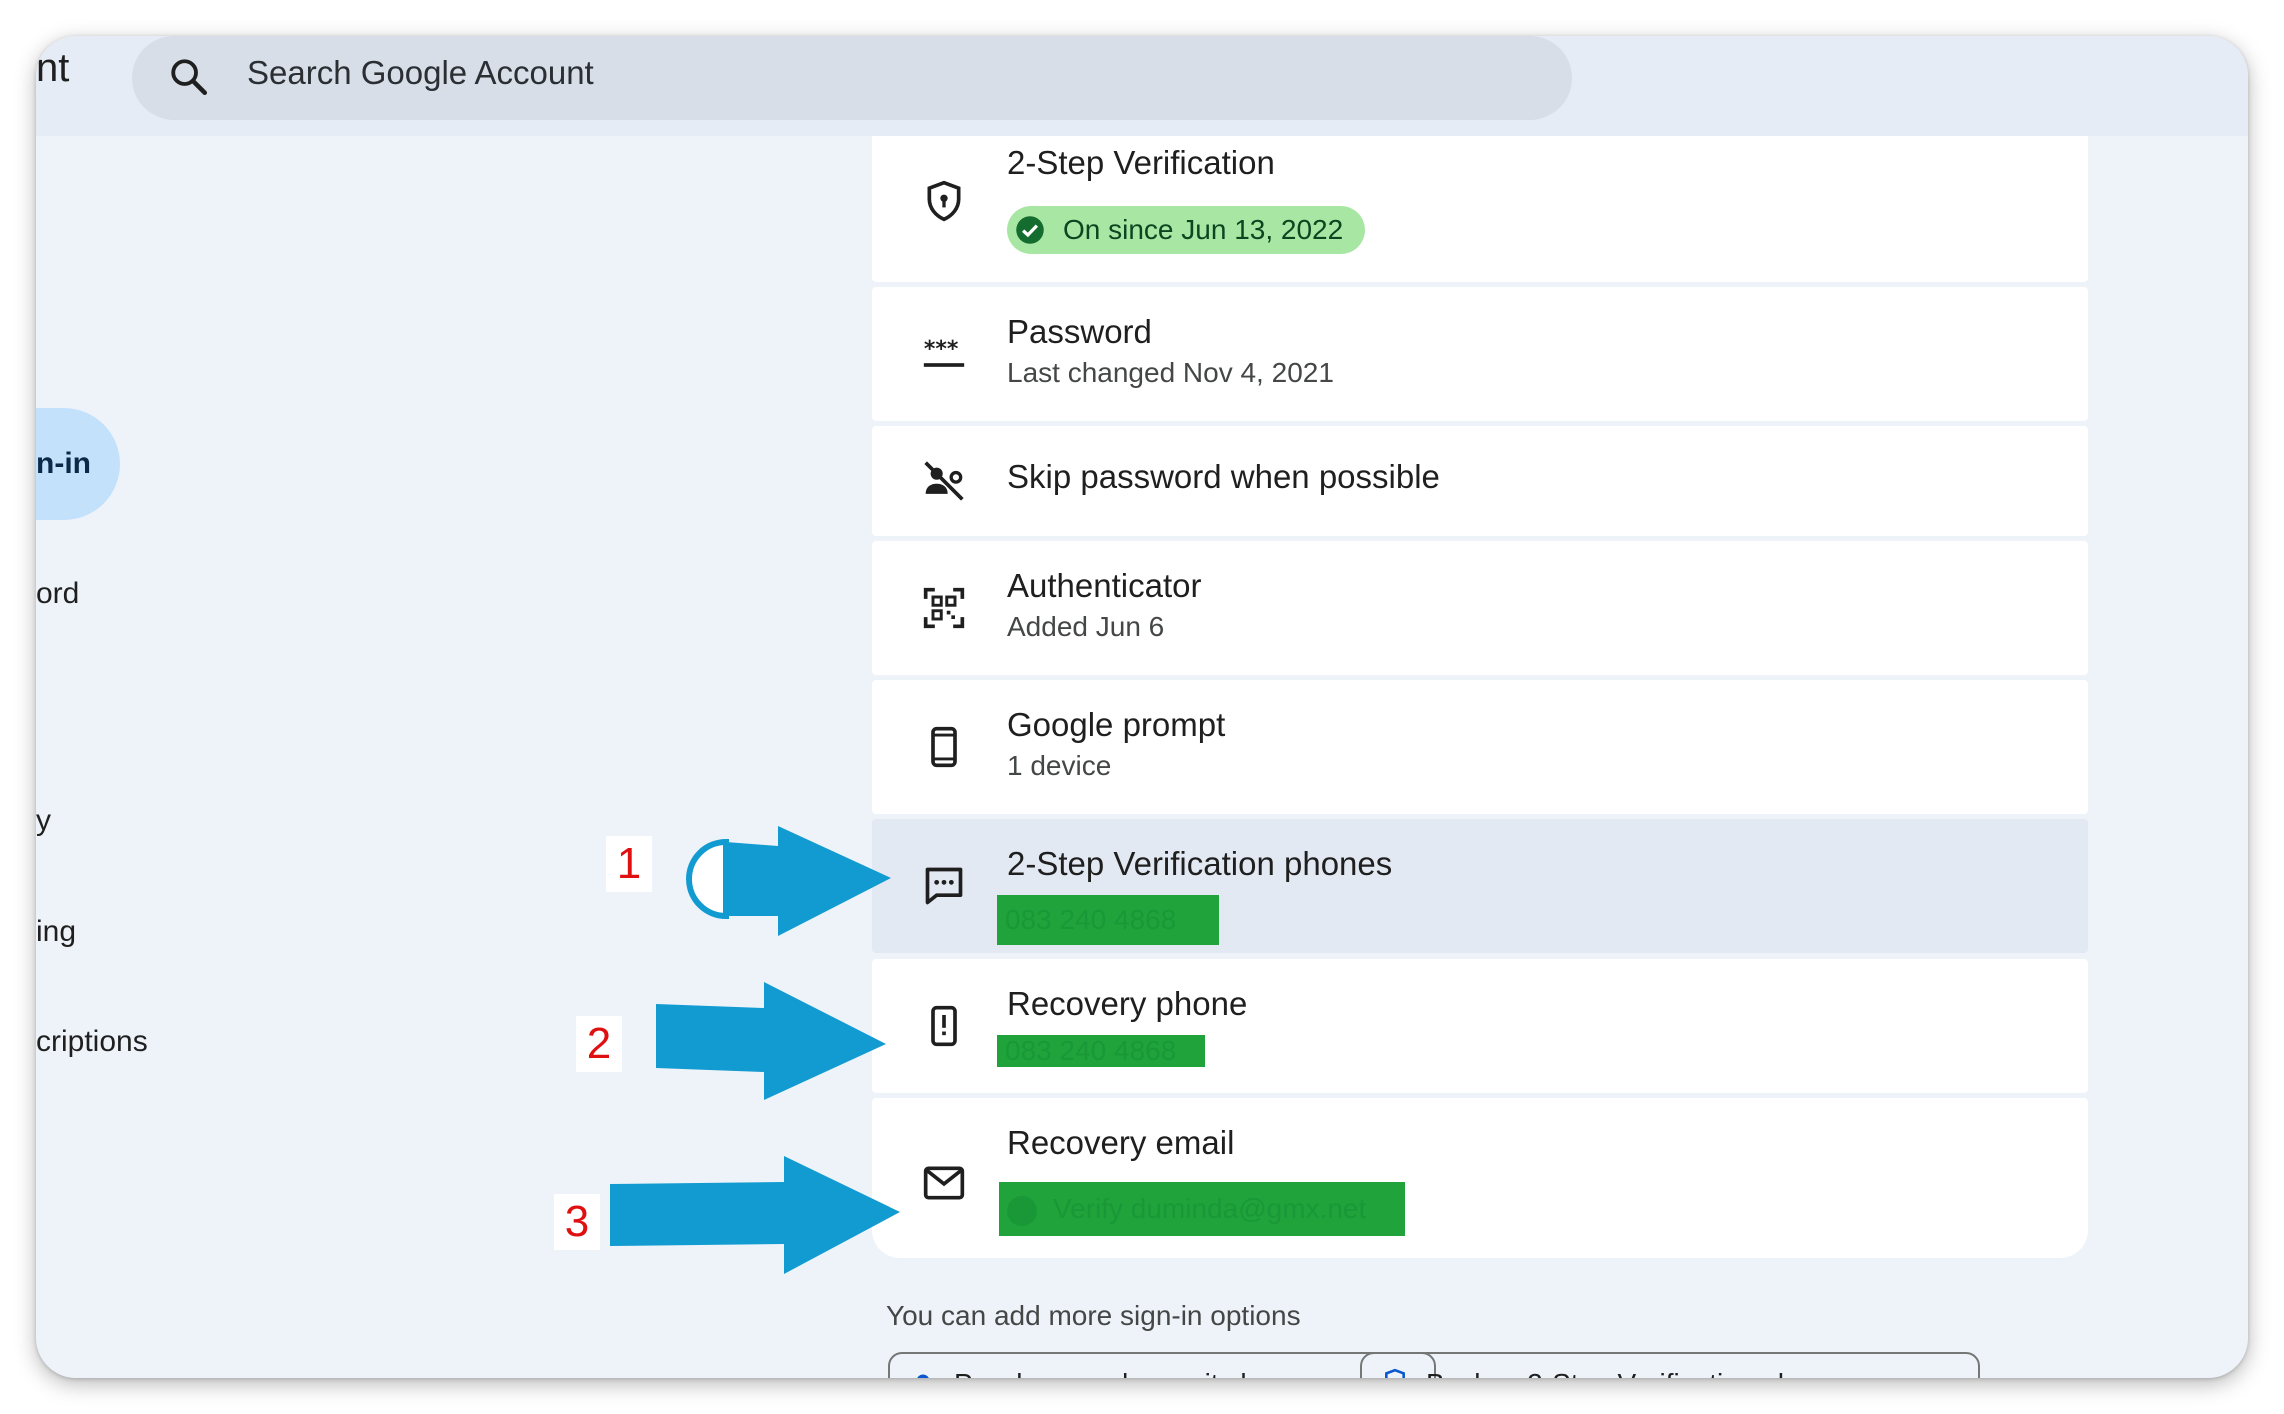 The height and width of the screenshot is (1414, 2284). Describe the element at coordinates (1121, 1142) in the screenshot. I see `row-title: Recovery email` at that location.